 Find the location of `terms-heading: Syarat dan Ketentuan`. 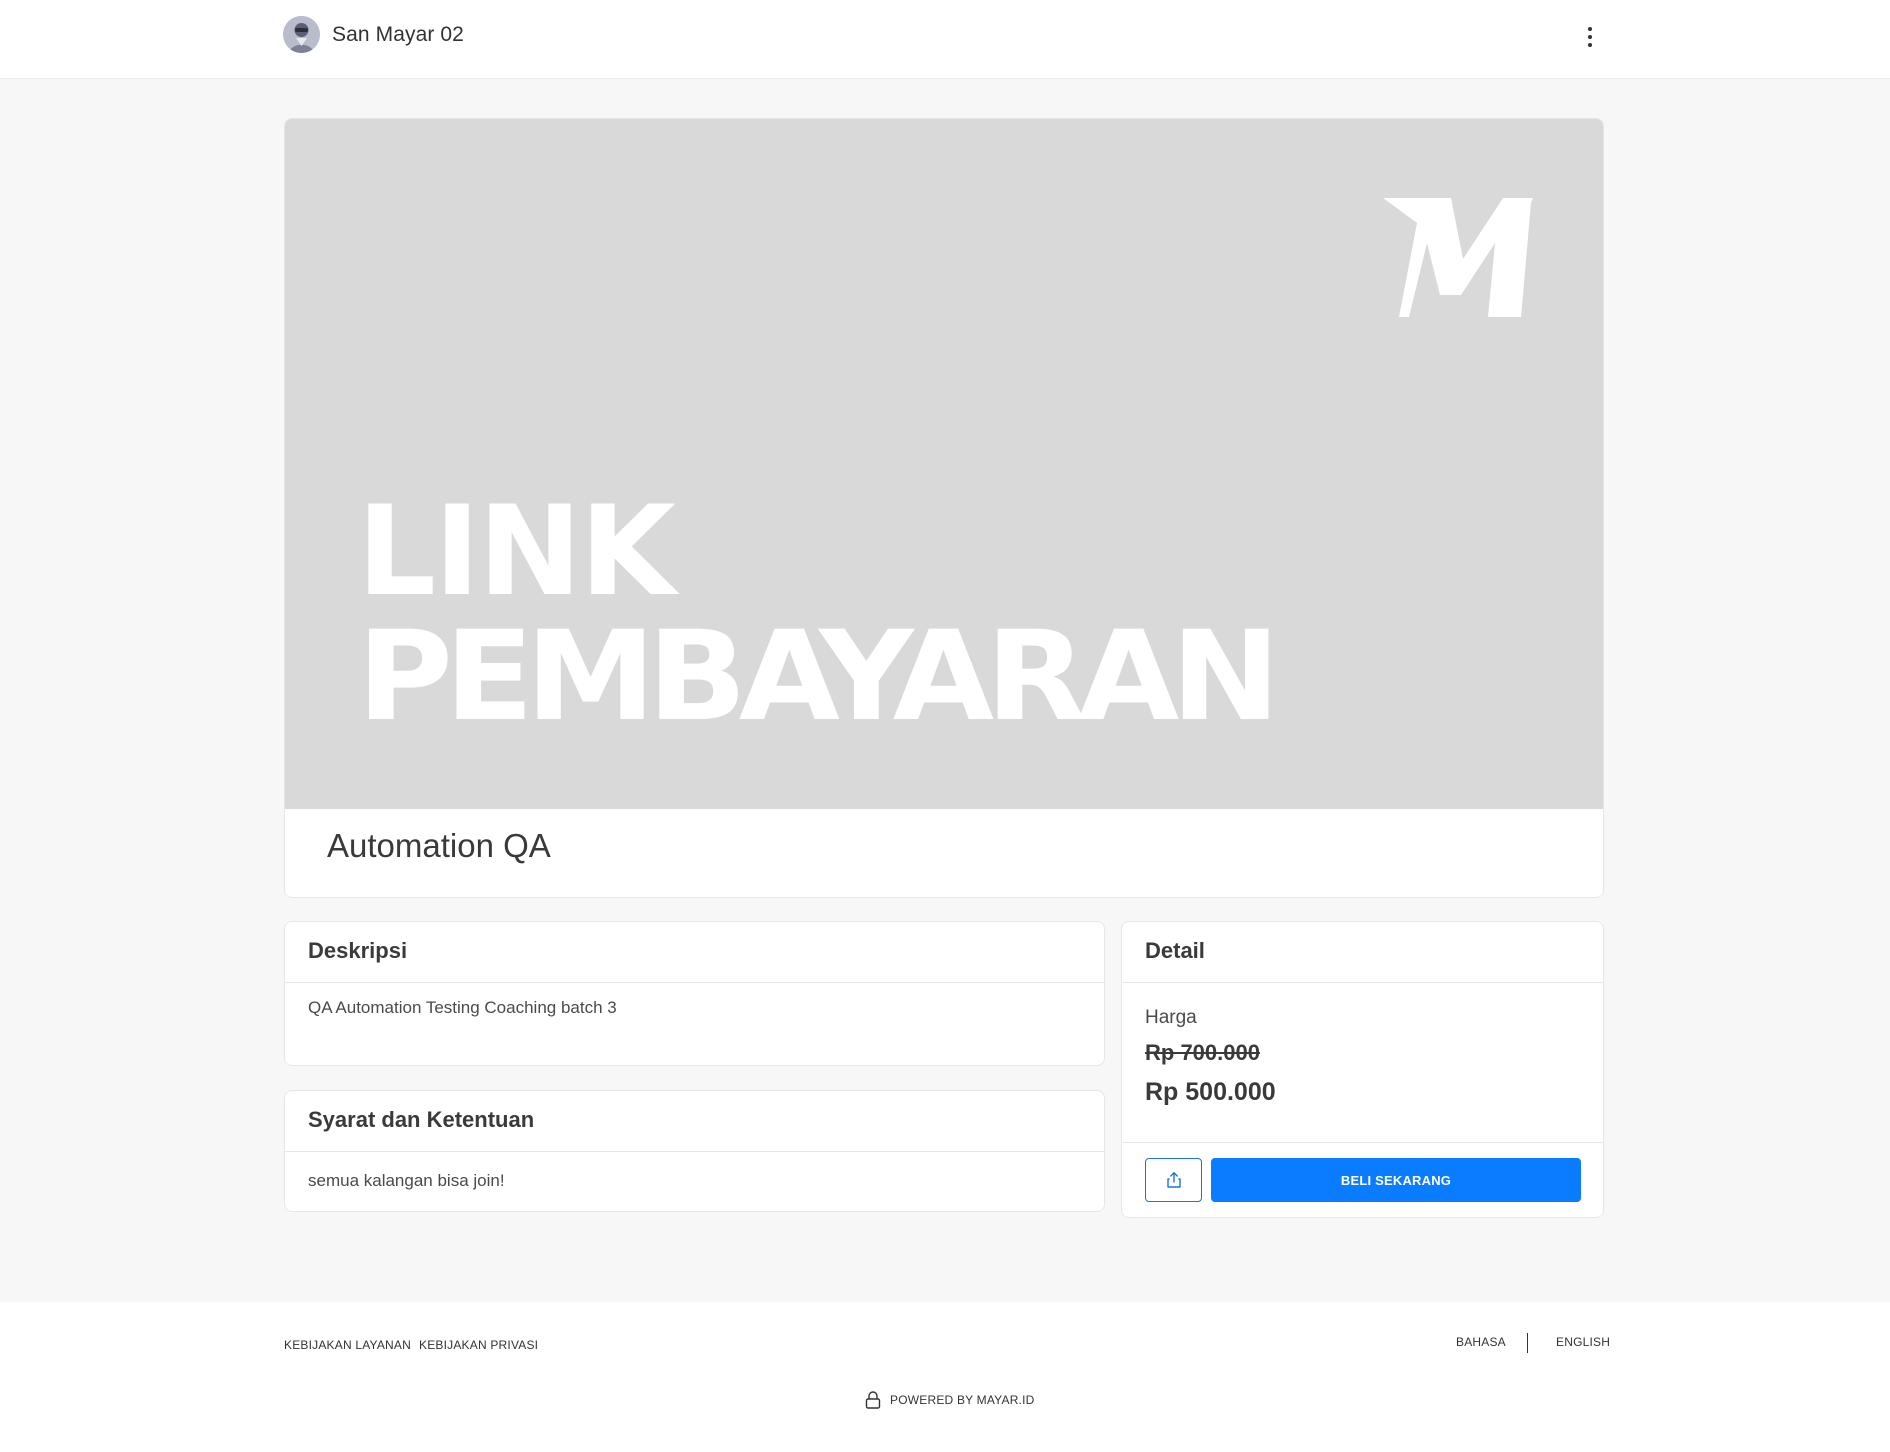

terms-heading: Syarat dan Ketentuan is located at coordinates (694, 1121).